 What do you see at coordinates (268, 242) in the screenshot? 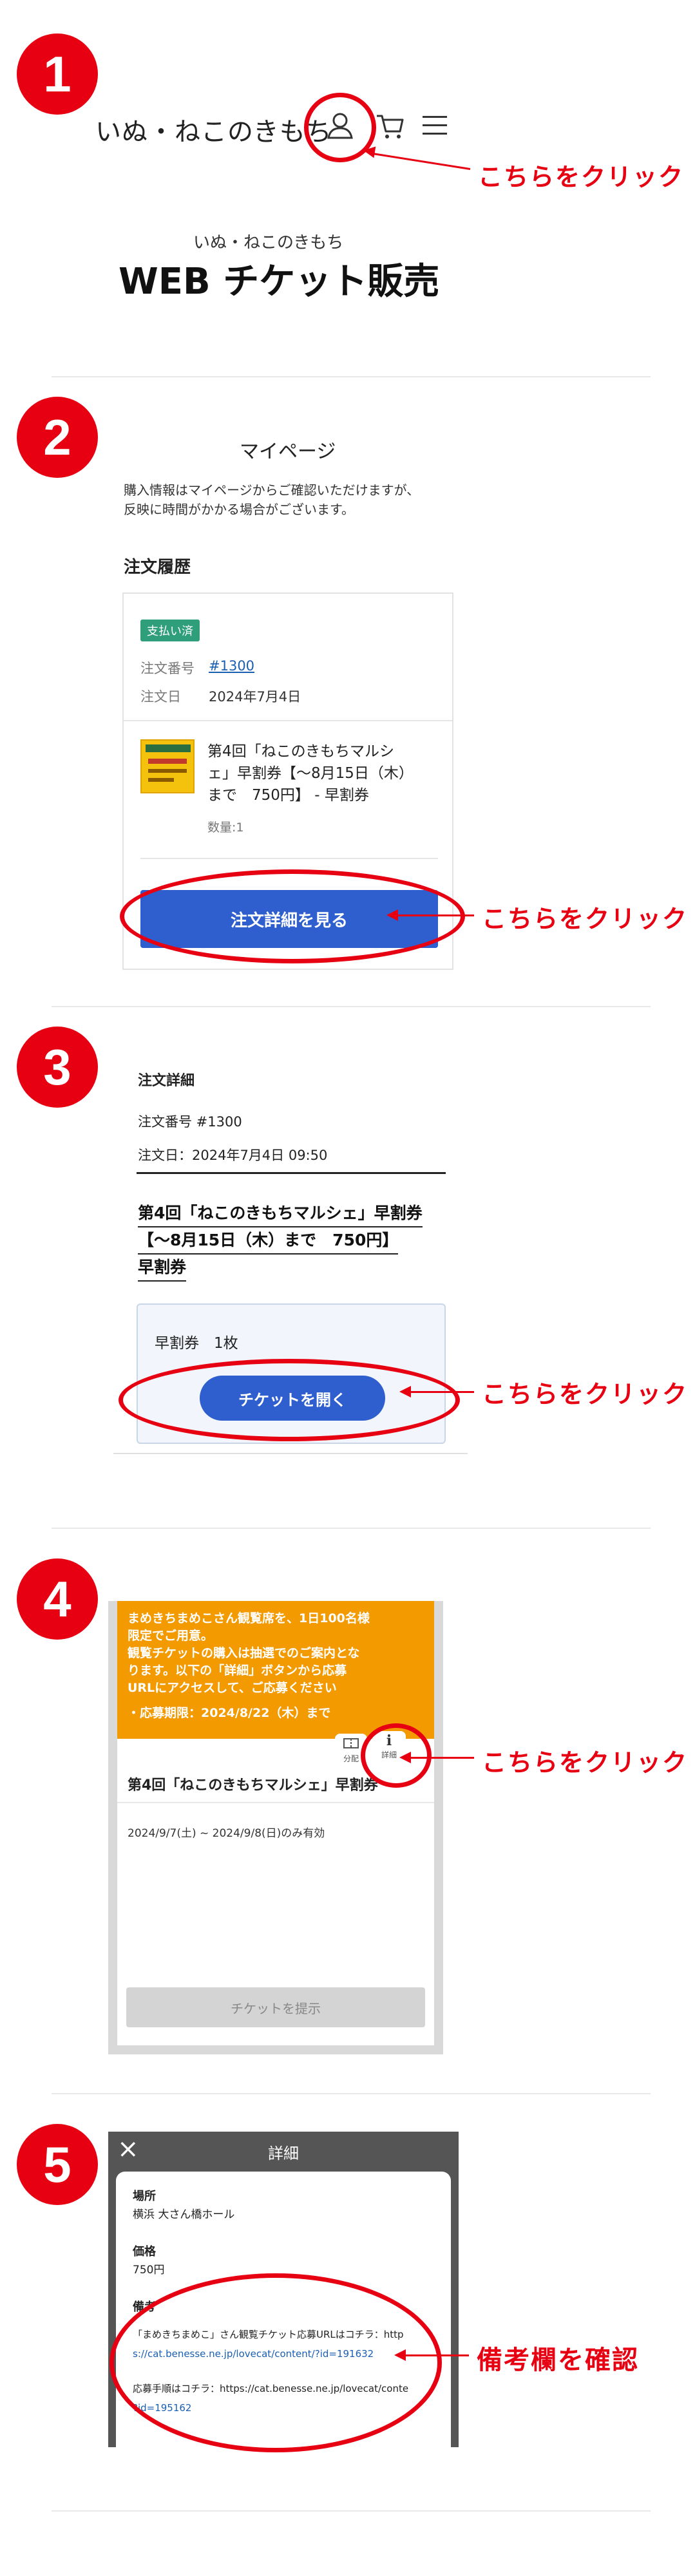
I see `site-subtitle: いぬ・ねこのきもち` at bounding box center [268, 242].